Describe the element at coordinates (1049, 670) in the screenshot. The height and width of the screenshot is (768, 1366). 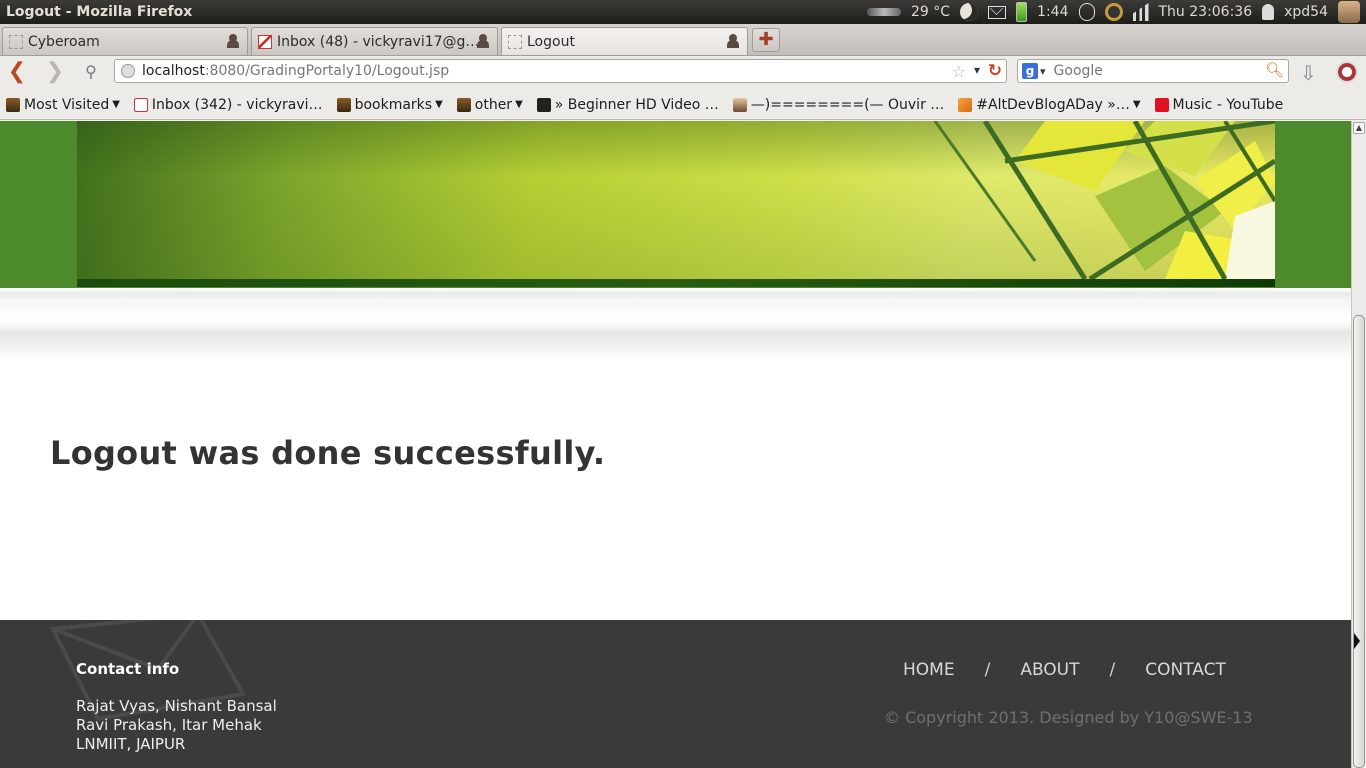
I see `footer-link-about: ABOUT` at that location.